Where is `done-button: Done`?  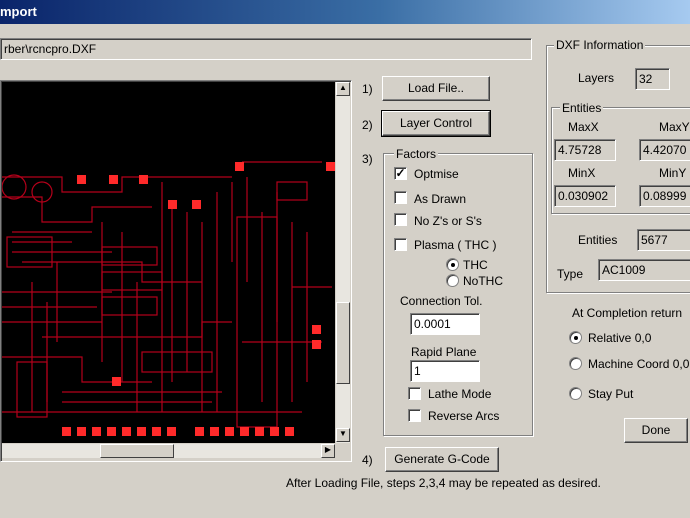 done-button: Done is located at coordinates (656, 430).